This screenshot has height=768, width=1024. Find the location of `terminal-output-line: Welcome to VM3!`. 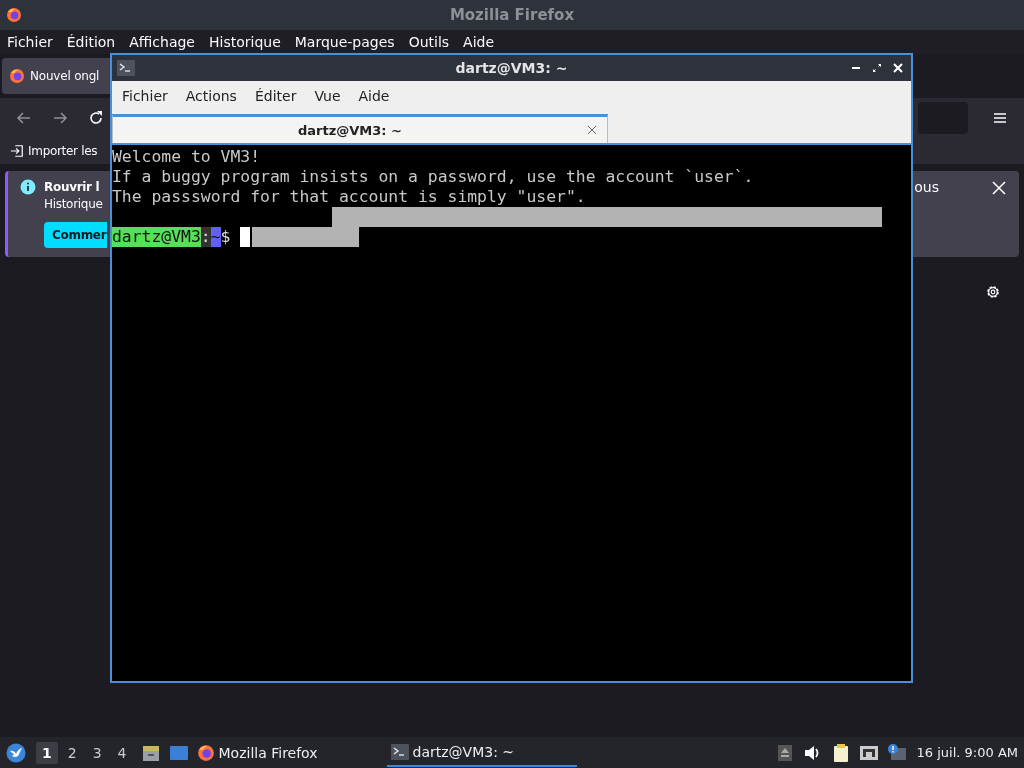

terminal-output-line: Welcome to VM3! is located at coordinates (186, 157).